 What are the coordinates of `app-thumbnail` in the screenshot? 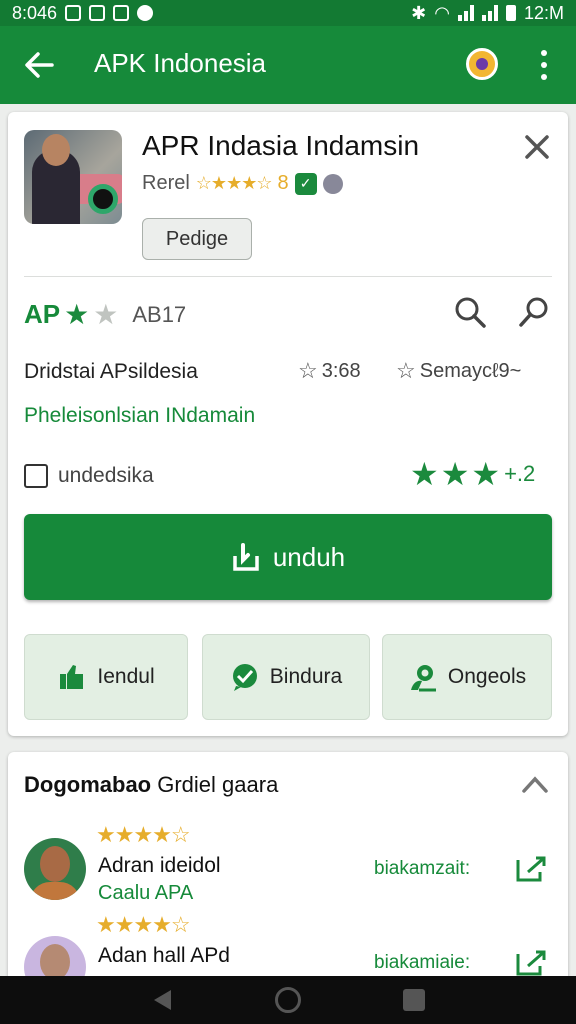 It's located at (73, 177).